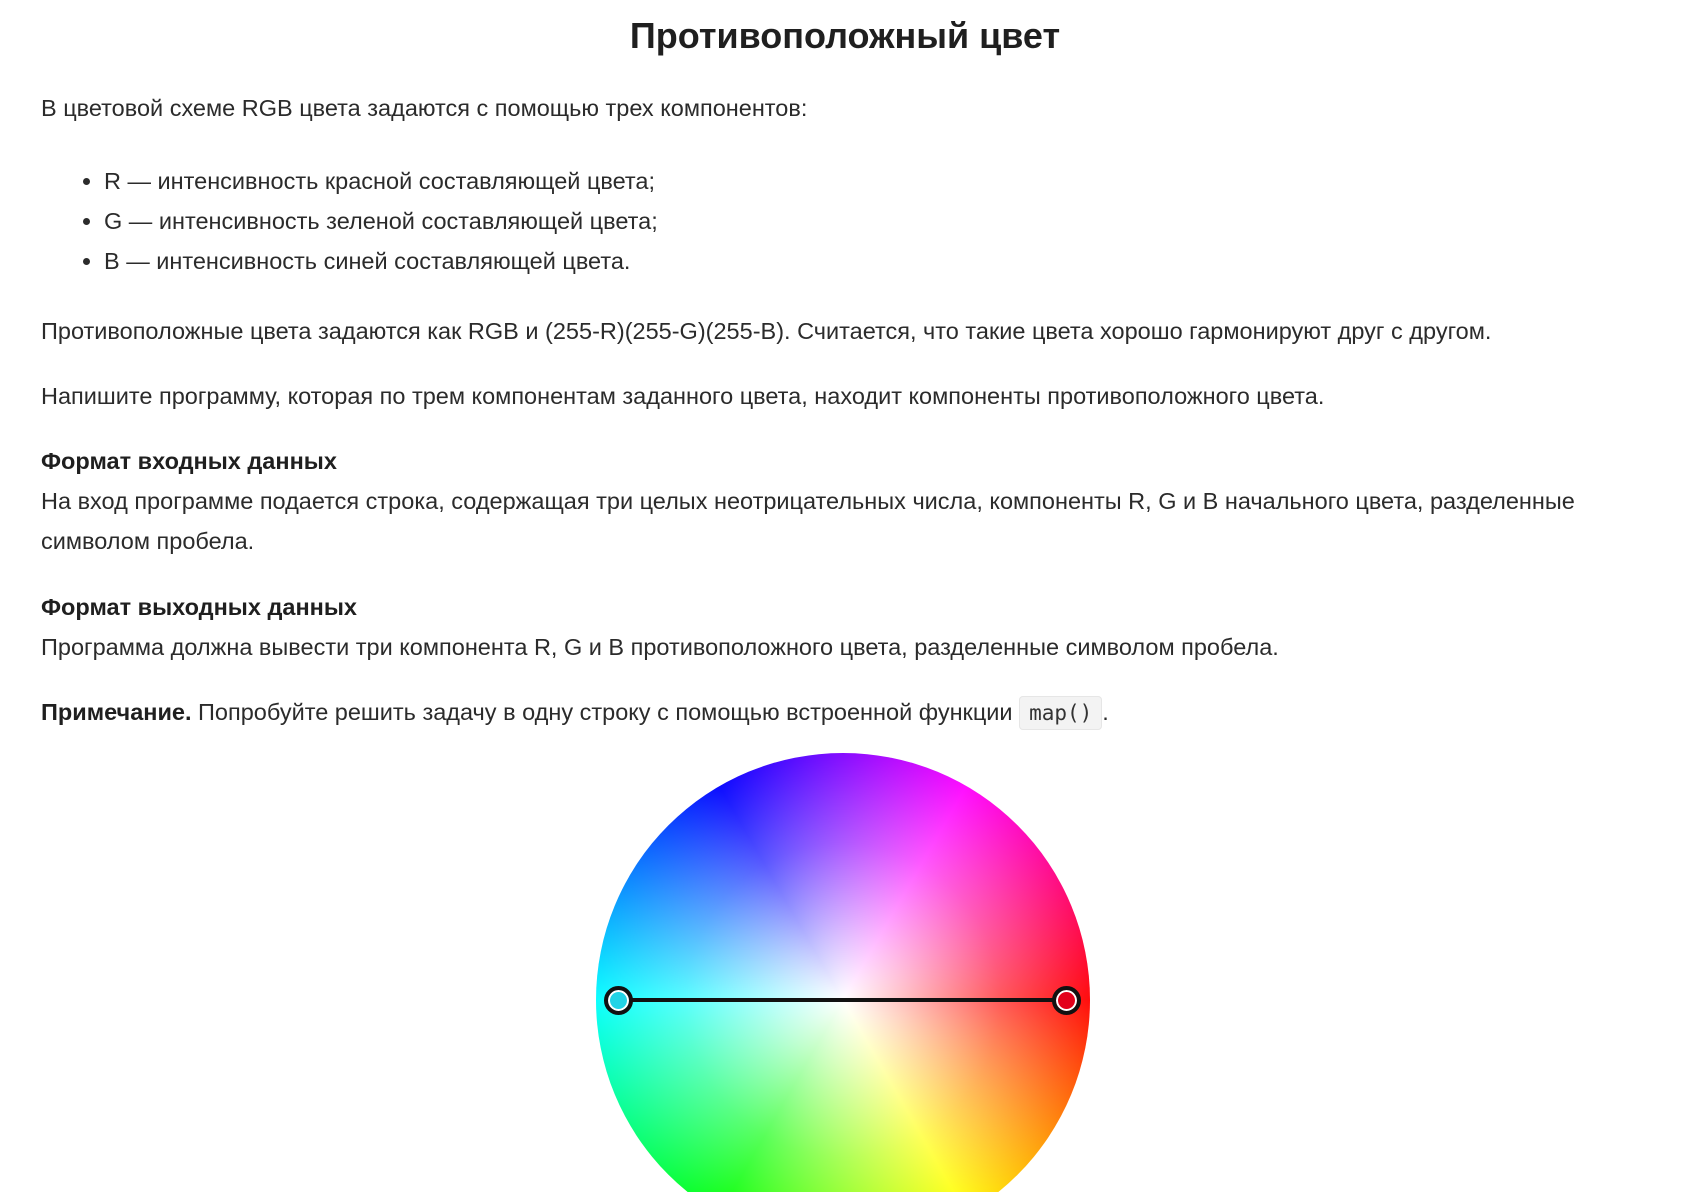 The height and width of the screenshot is (1192, 1690). Describe the element at coordinates (116, 712) in the screenshot. I see `note-label: Примечание.` at that location.